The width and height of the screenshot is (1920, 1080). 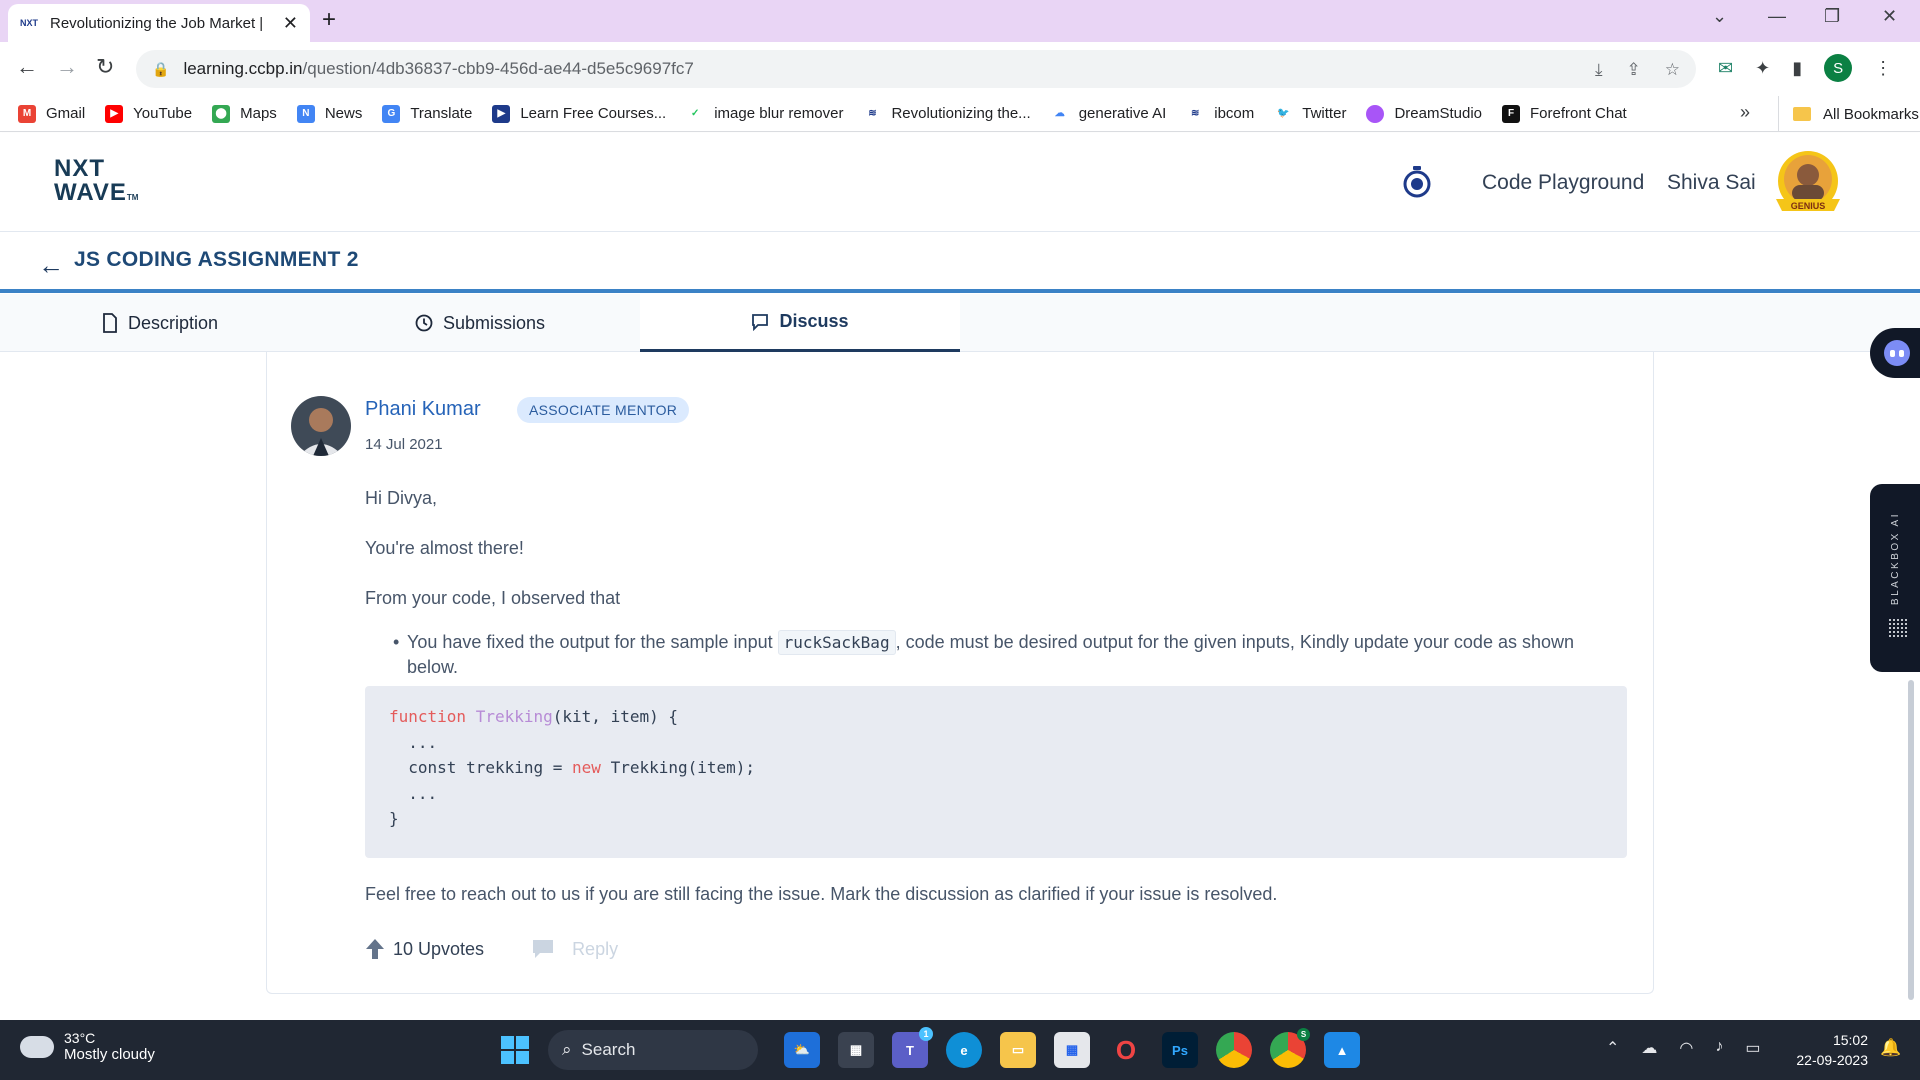 What do you see at coordinates (1126, 1050) in the screenshot?
I see `opera-icon: O` at bounding box center [1126, 1050].